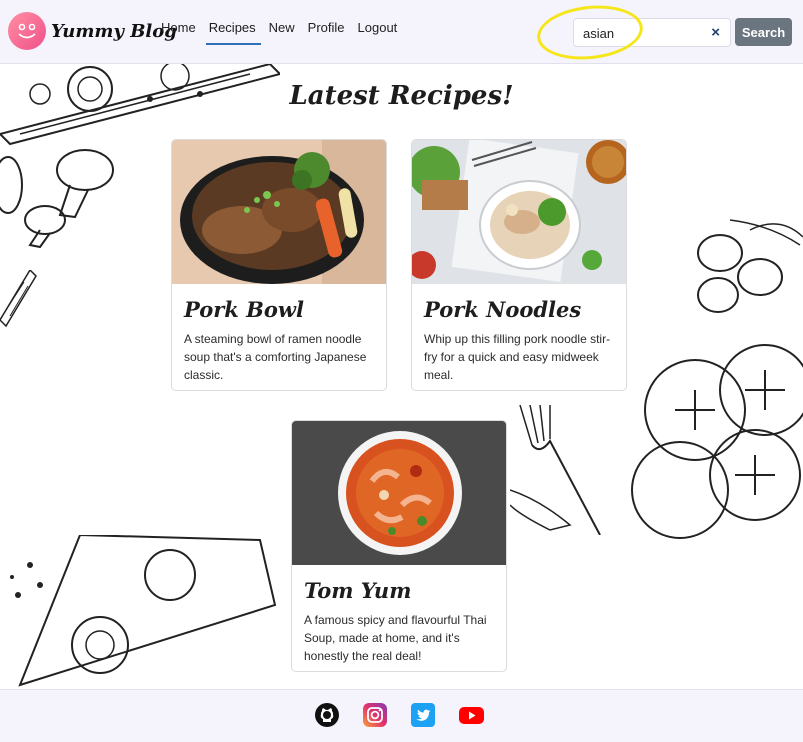 This screenshot has height=742, width=803. I want to click on olive-sketch, so click(750, 266).